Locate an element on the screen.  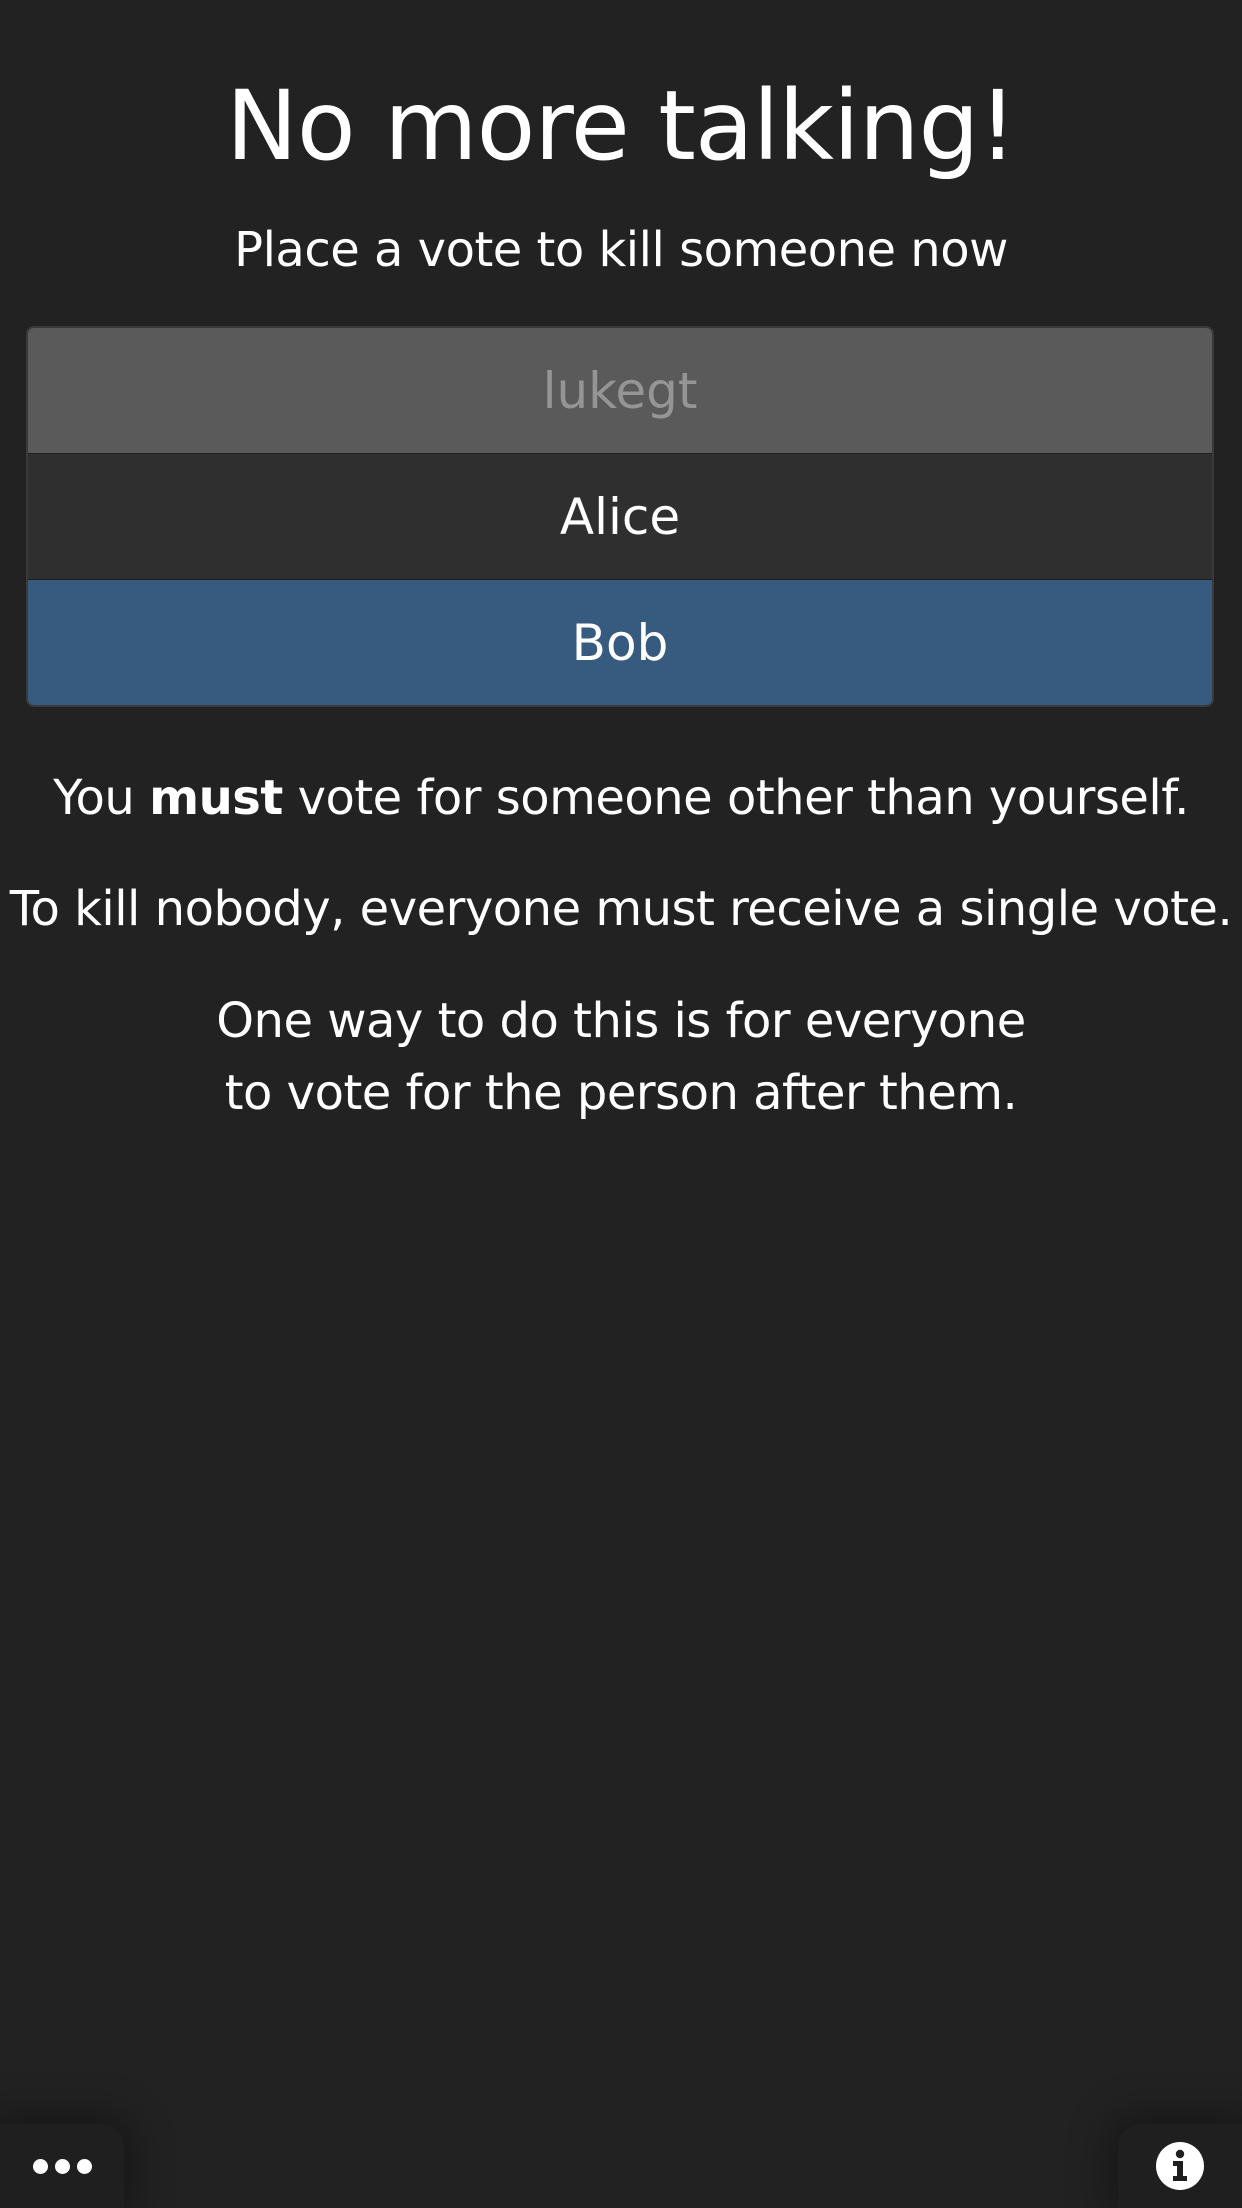
vote-option-bob: Bob is located at coordinates (620, 642).